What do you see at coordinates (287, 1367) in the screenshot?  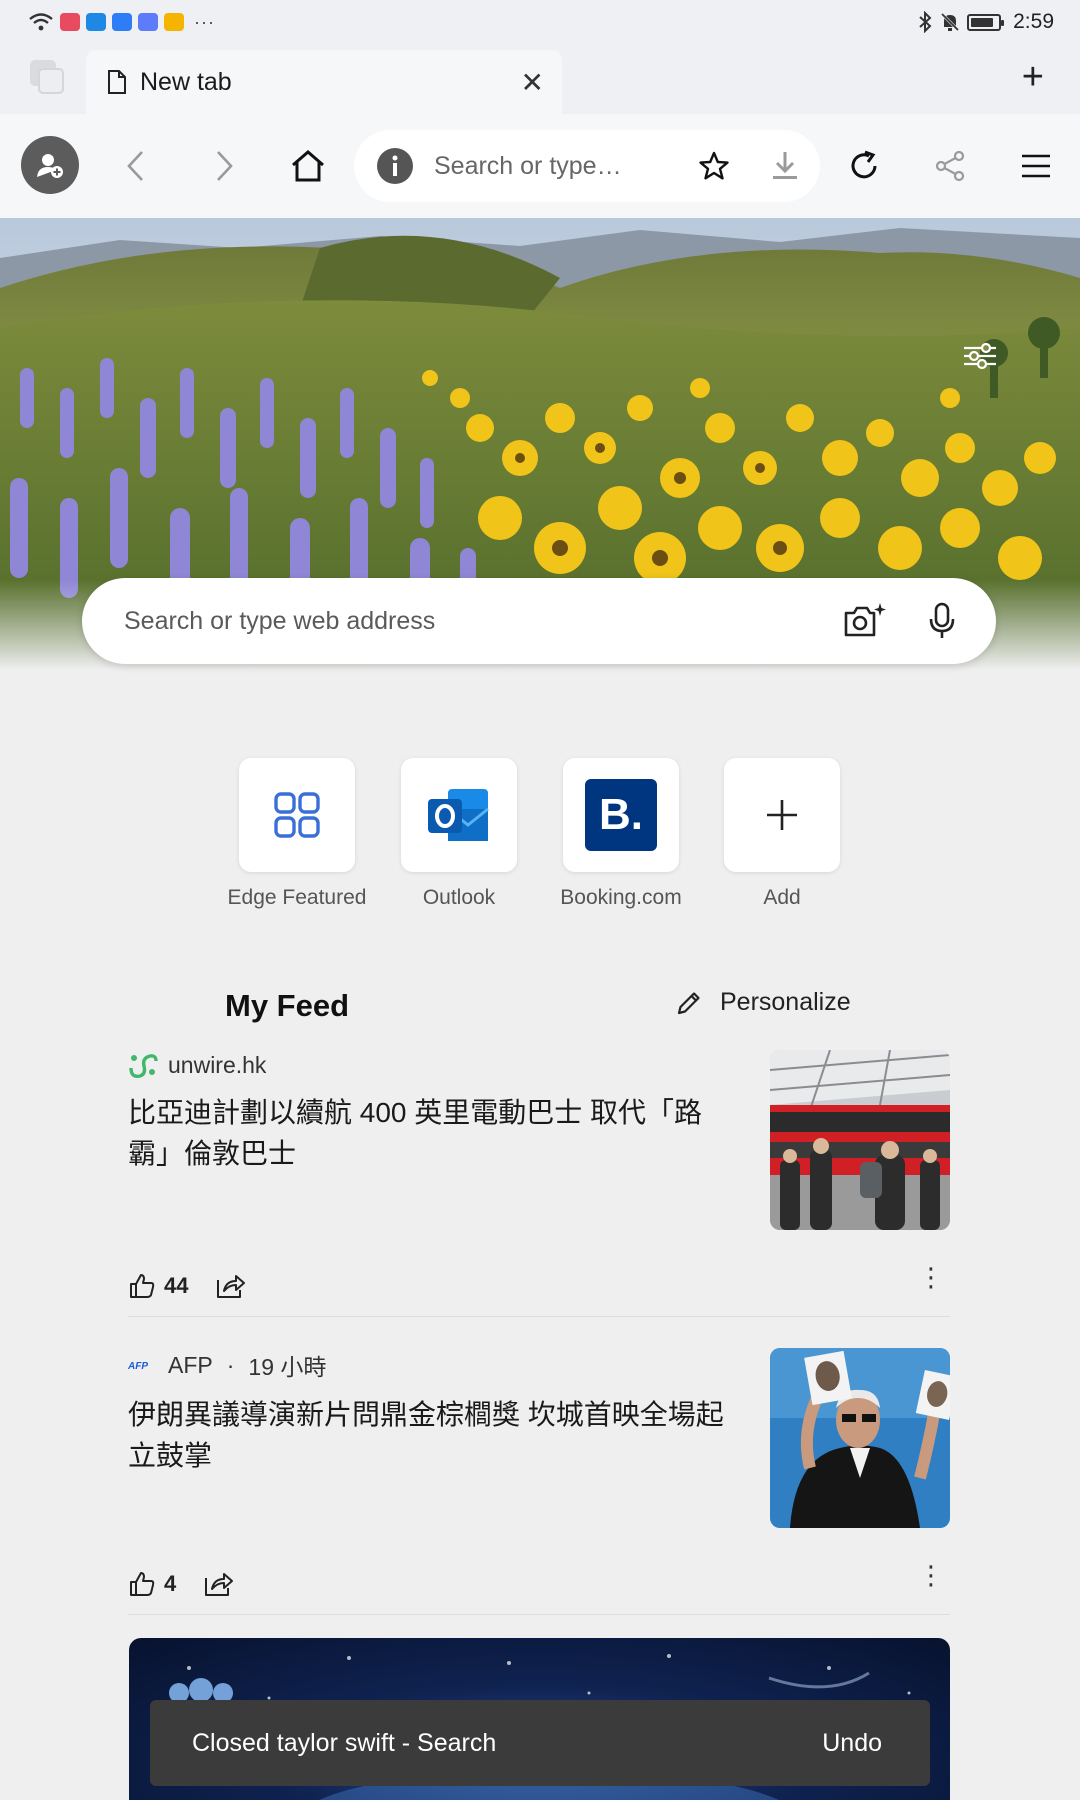 I see `article-time: 19 小時` at bounding box center [287, 1367].